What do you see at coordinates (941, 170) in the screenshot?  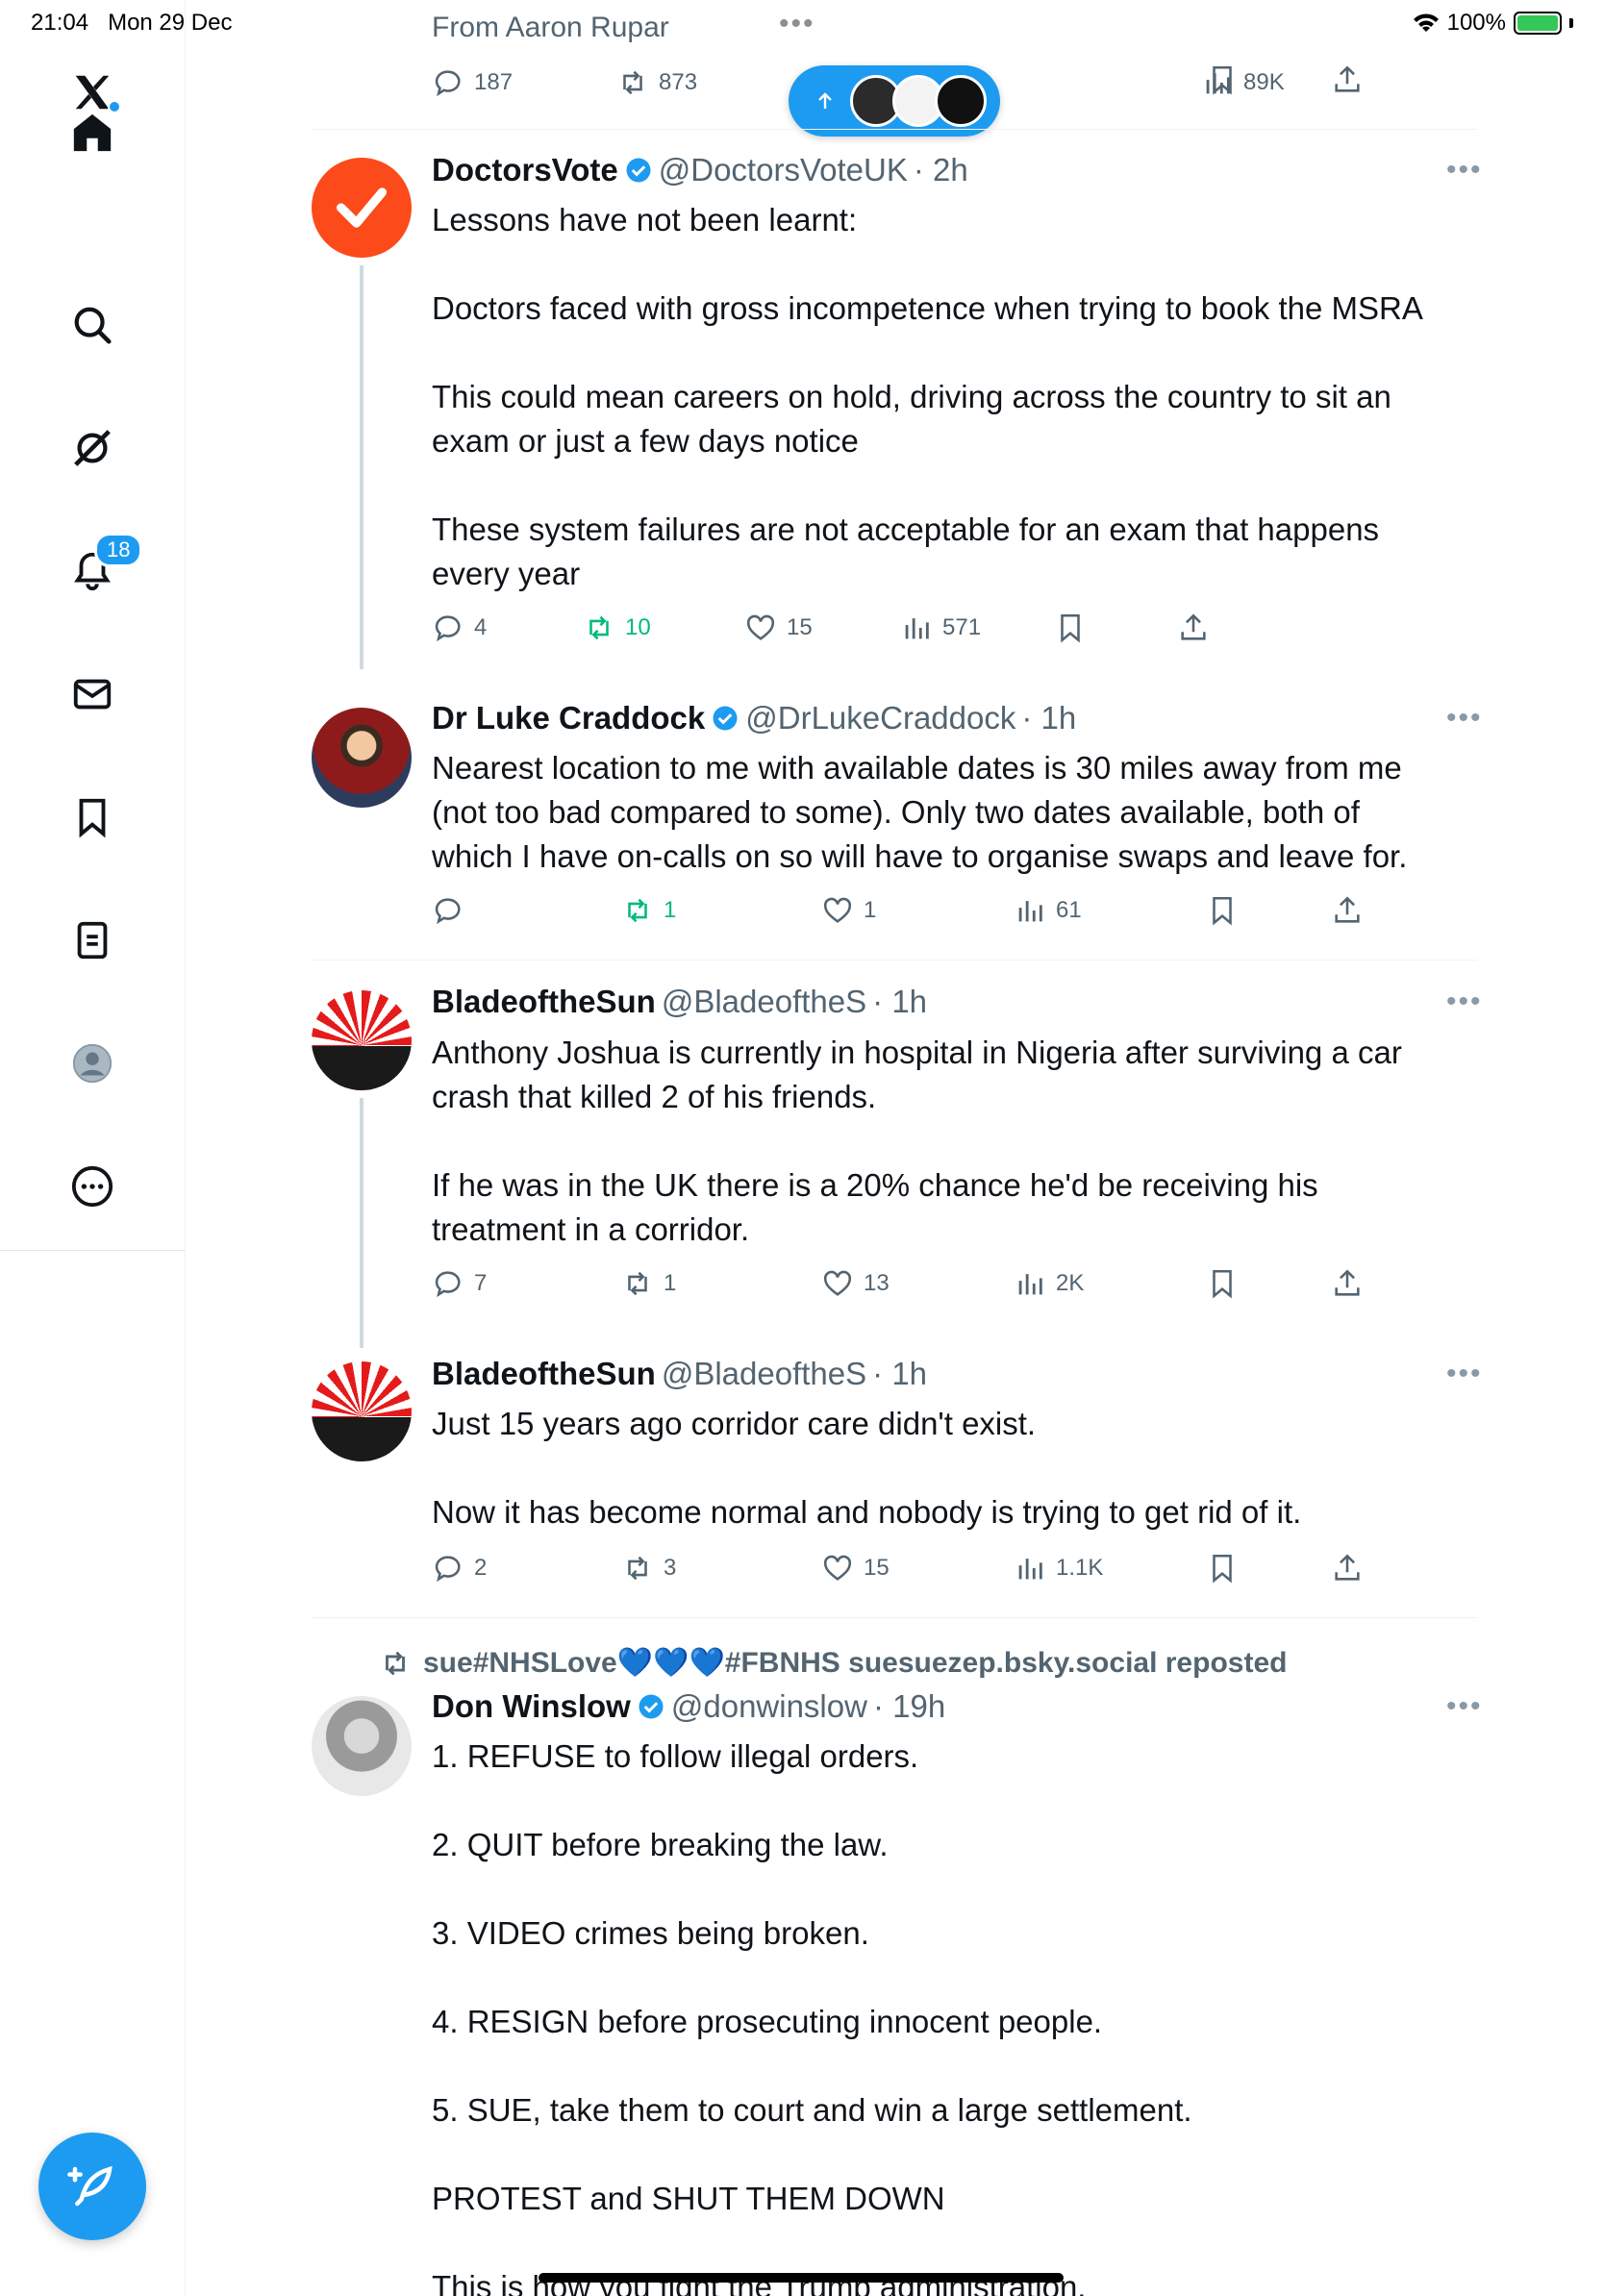 I see `timestamp: · 2h` at bounding box center [941, 170].